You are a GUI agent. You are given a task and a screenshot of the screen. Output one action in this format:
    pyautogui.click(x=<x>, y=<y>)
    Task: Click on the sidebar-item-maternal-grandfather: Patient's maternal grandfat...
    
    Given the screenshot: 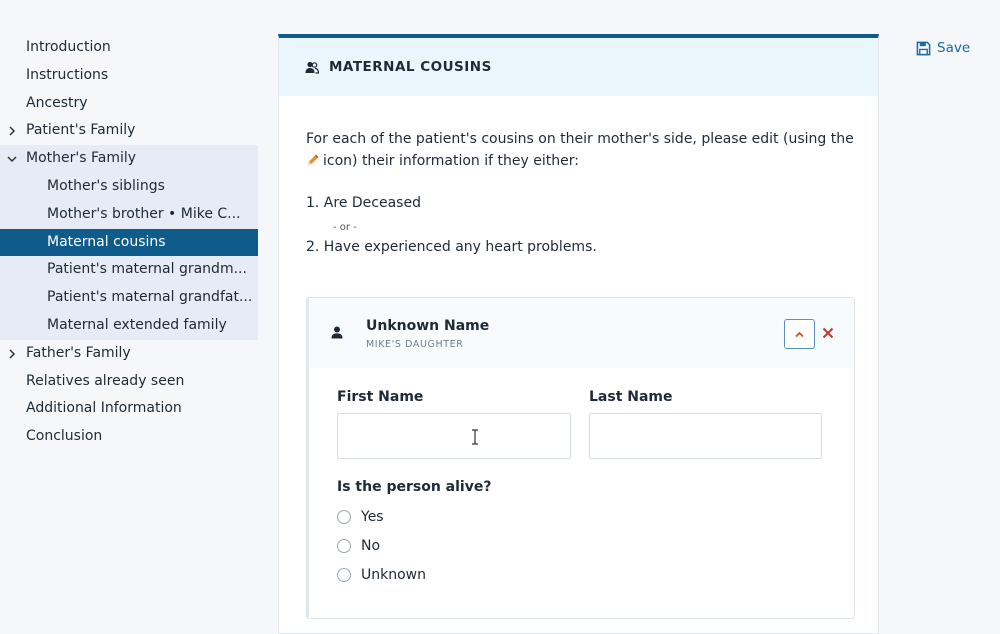 What is the action you would take?
    pyautogui.click(x=129, y=298)
    